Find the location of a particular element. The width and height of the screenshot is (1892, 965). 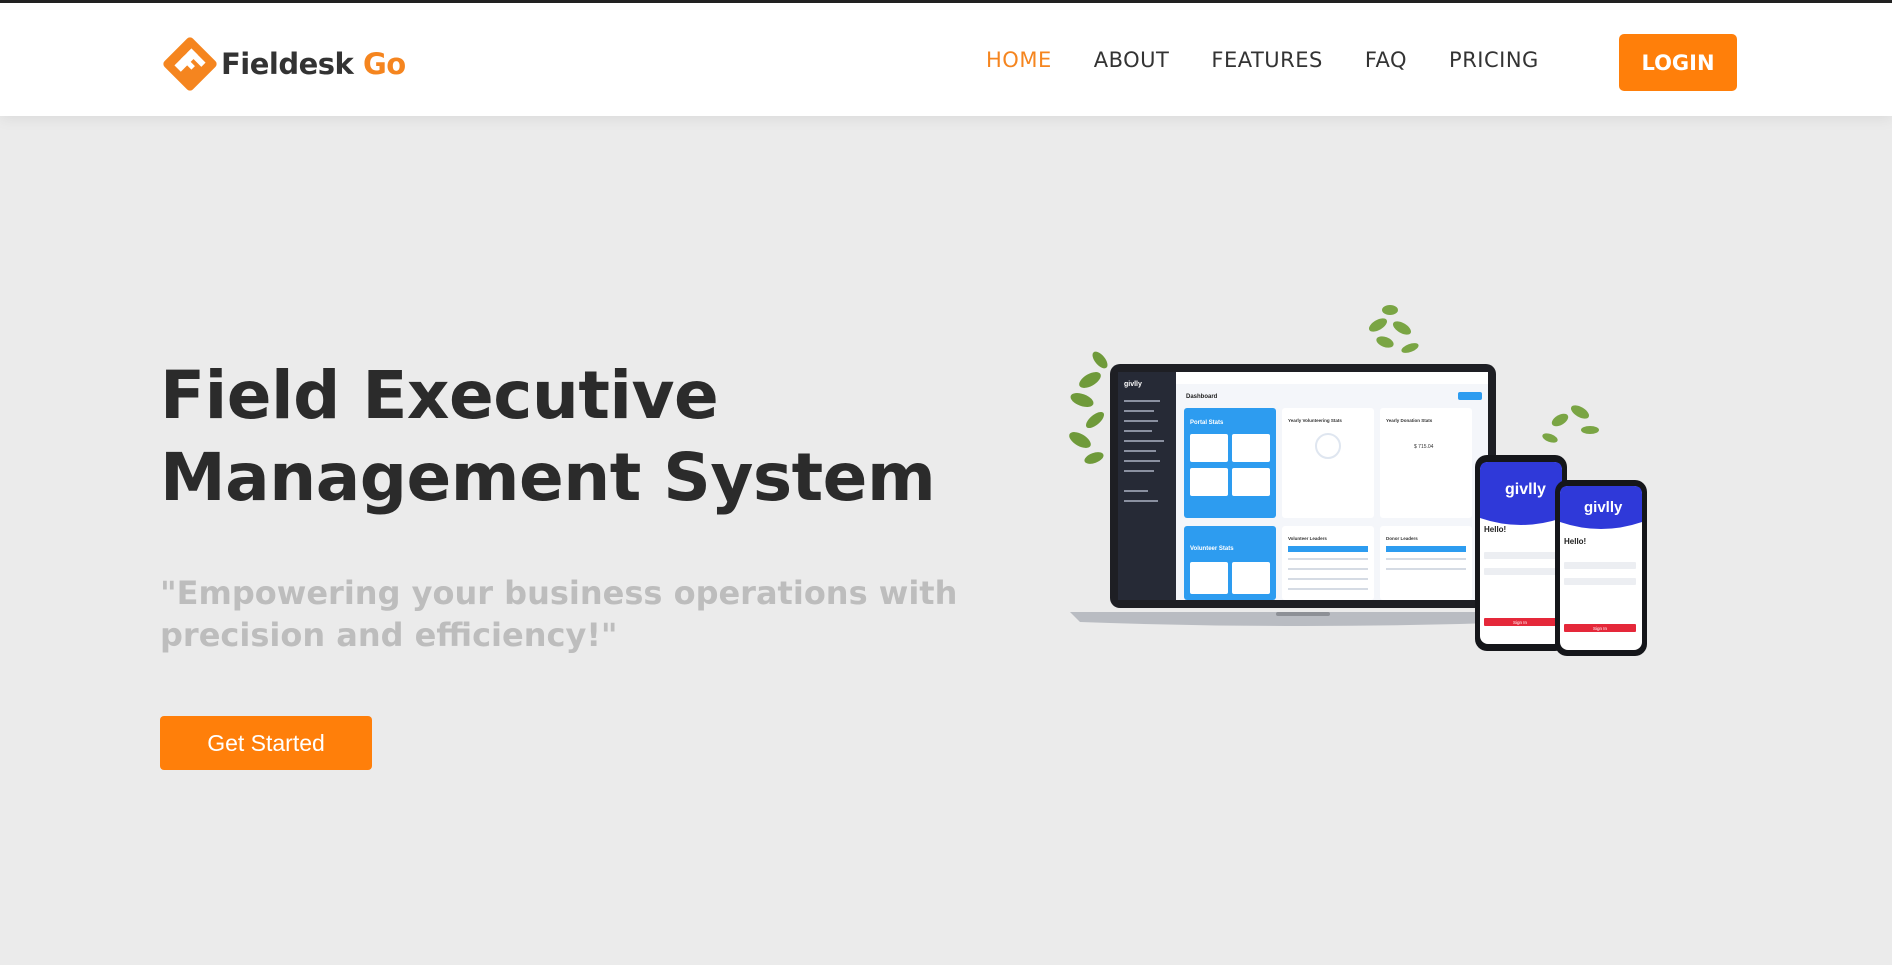

plant-right-decoration is located at coordinates (1570, 424).